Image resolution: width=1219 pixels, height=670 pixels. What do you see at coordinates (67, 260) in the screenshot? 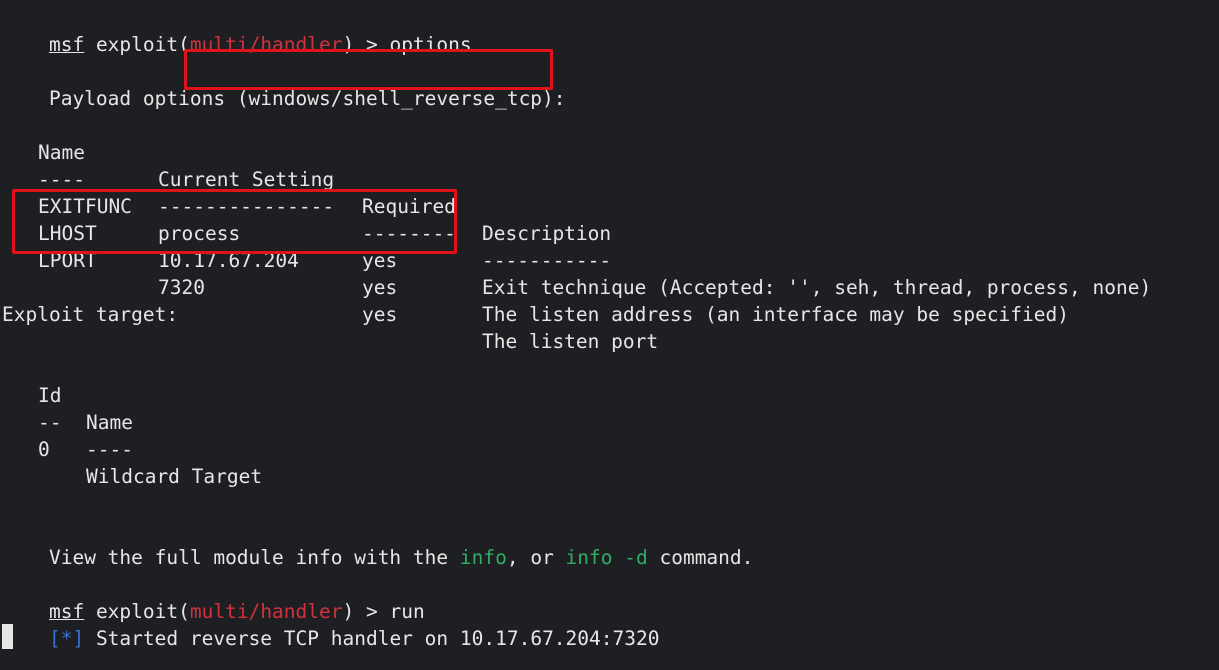
I see `option-name: LPORT` at bounding box center [67, 260].